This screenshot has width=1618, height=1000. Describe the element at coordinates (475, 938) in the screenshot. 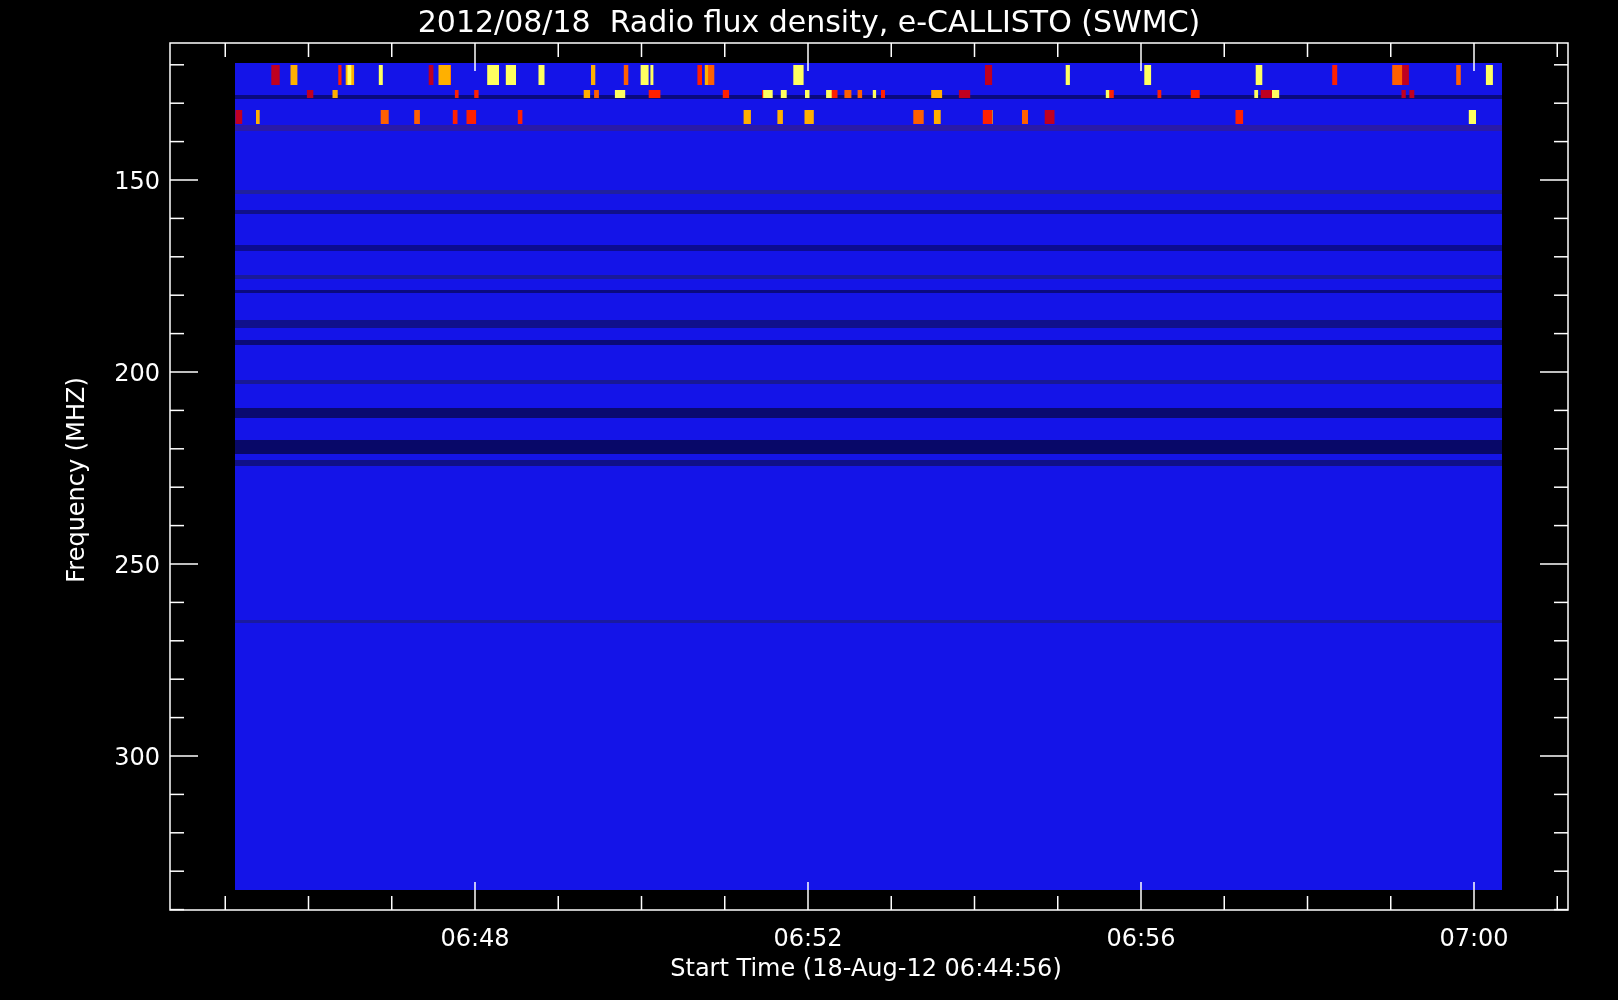

I see `x-tick-label: 06:48` at that location.